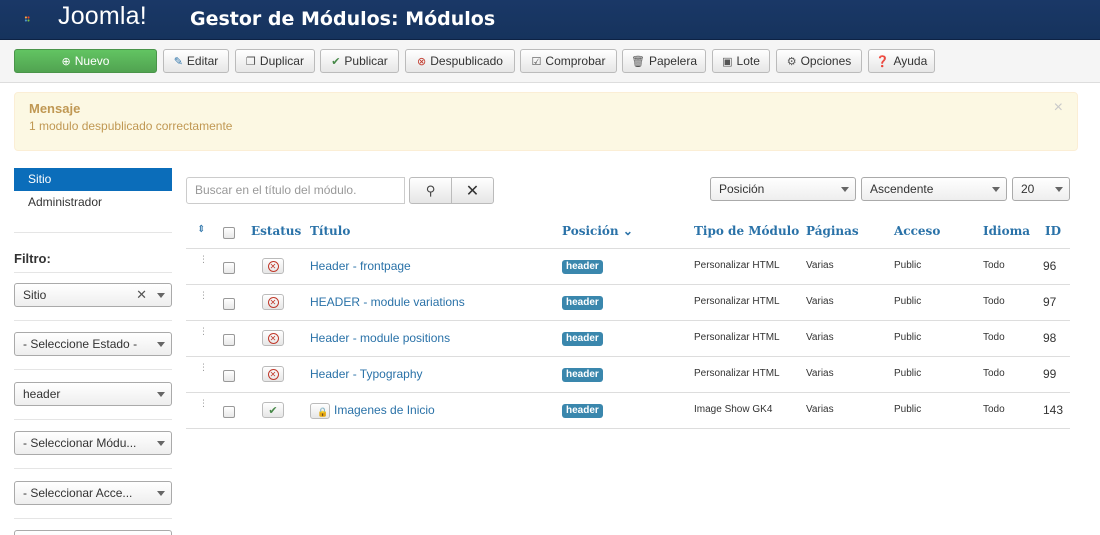 Image resolution: width=1100 pixels, height=535 pixels. Describe the element at coordinates (93, 532) in the screenshot. I see `language-filter-select` at that location.